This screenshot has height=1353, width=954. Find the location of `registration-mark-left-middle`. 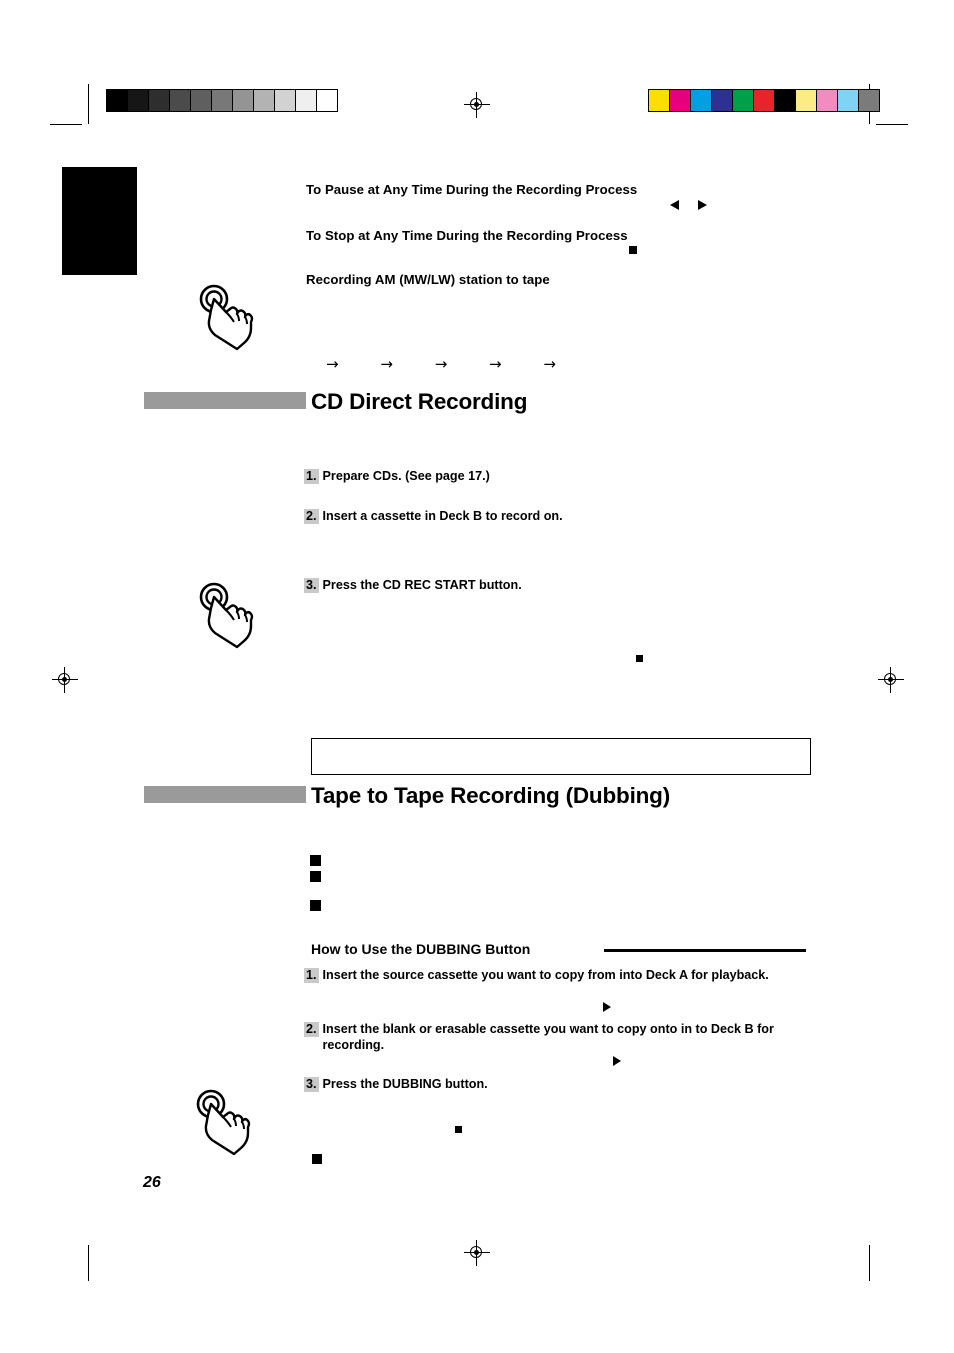

registration-mark-left-middle is located at coordinates (65, 680).